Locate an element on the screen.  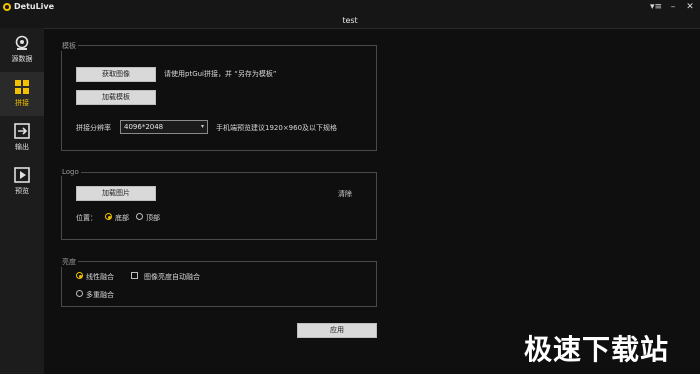
minimize-icon: – is located at coordinates (673, 7).